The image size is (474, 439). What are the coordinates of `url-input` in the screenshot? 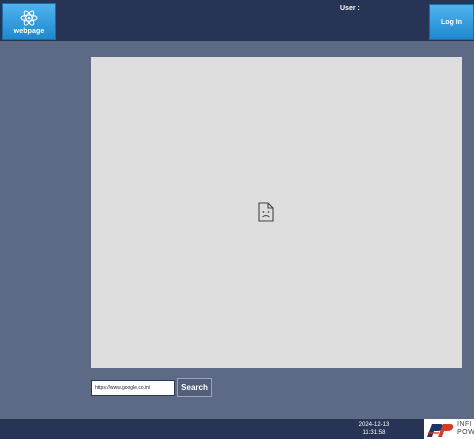 It's located at (133, 388).